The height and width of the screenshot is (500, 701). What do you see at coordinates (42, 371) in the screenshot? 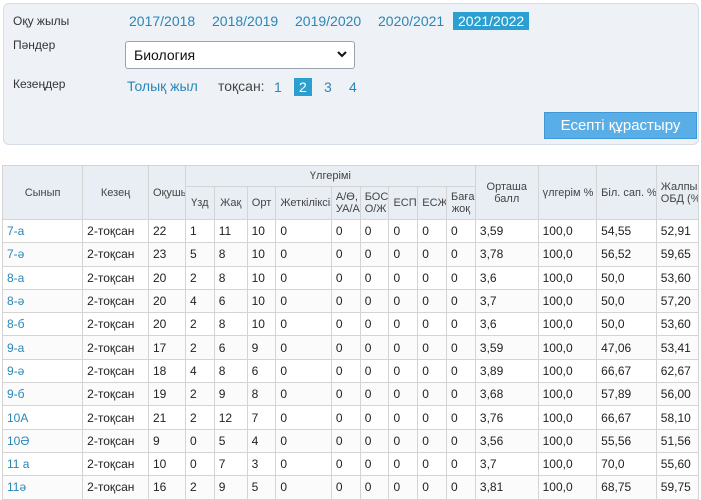
I see `cell-class: 9-ә` at bounding box center [42, 371].